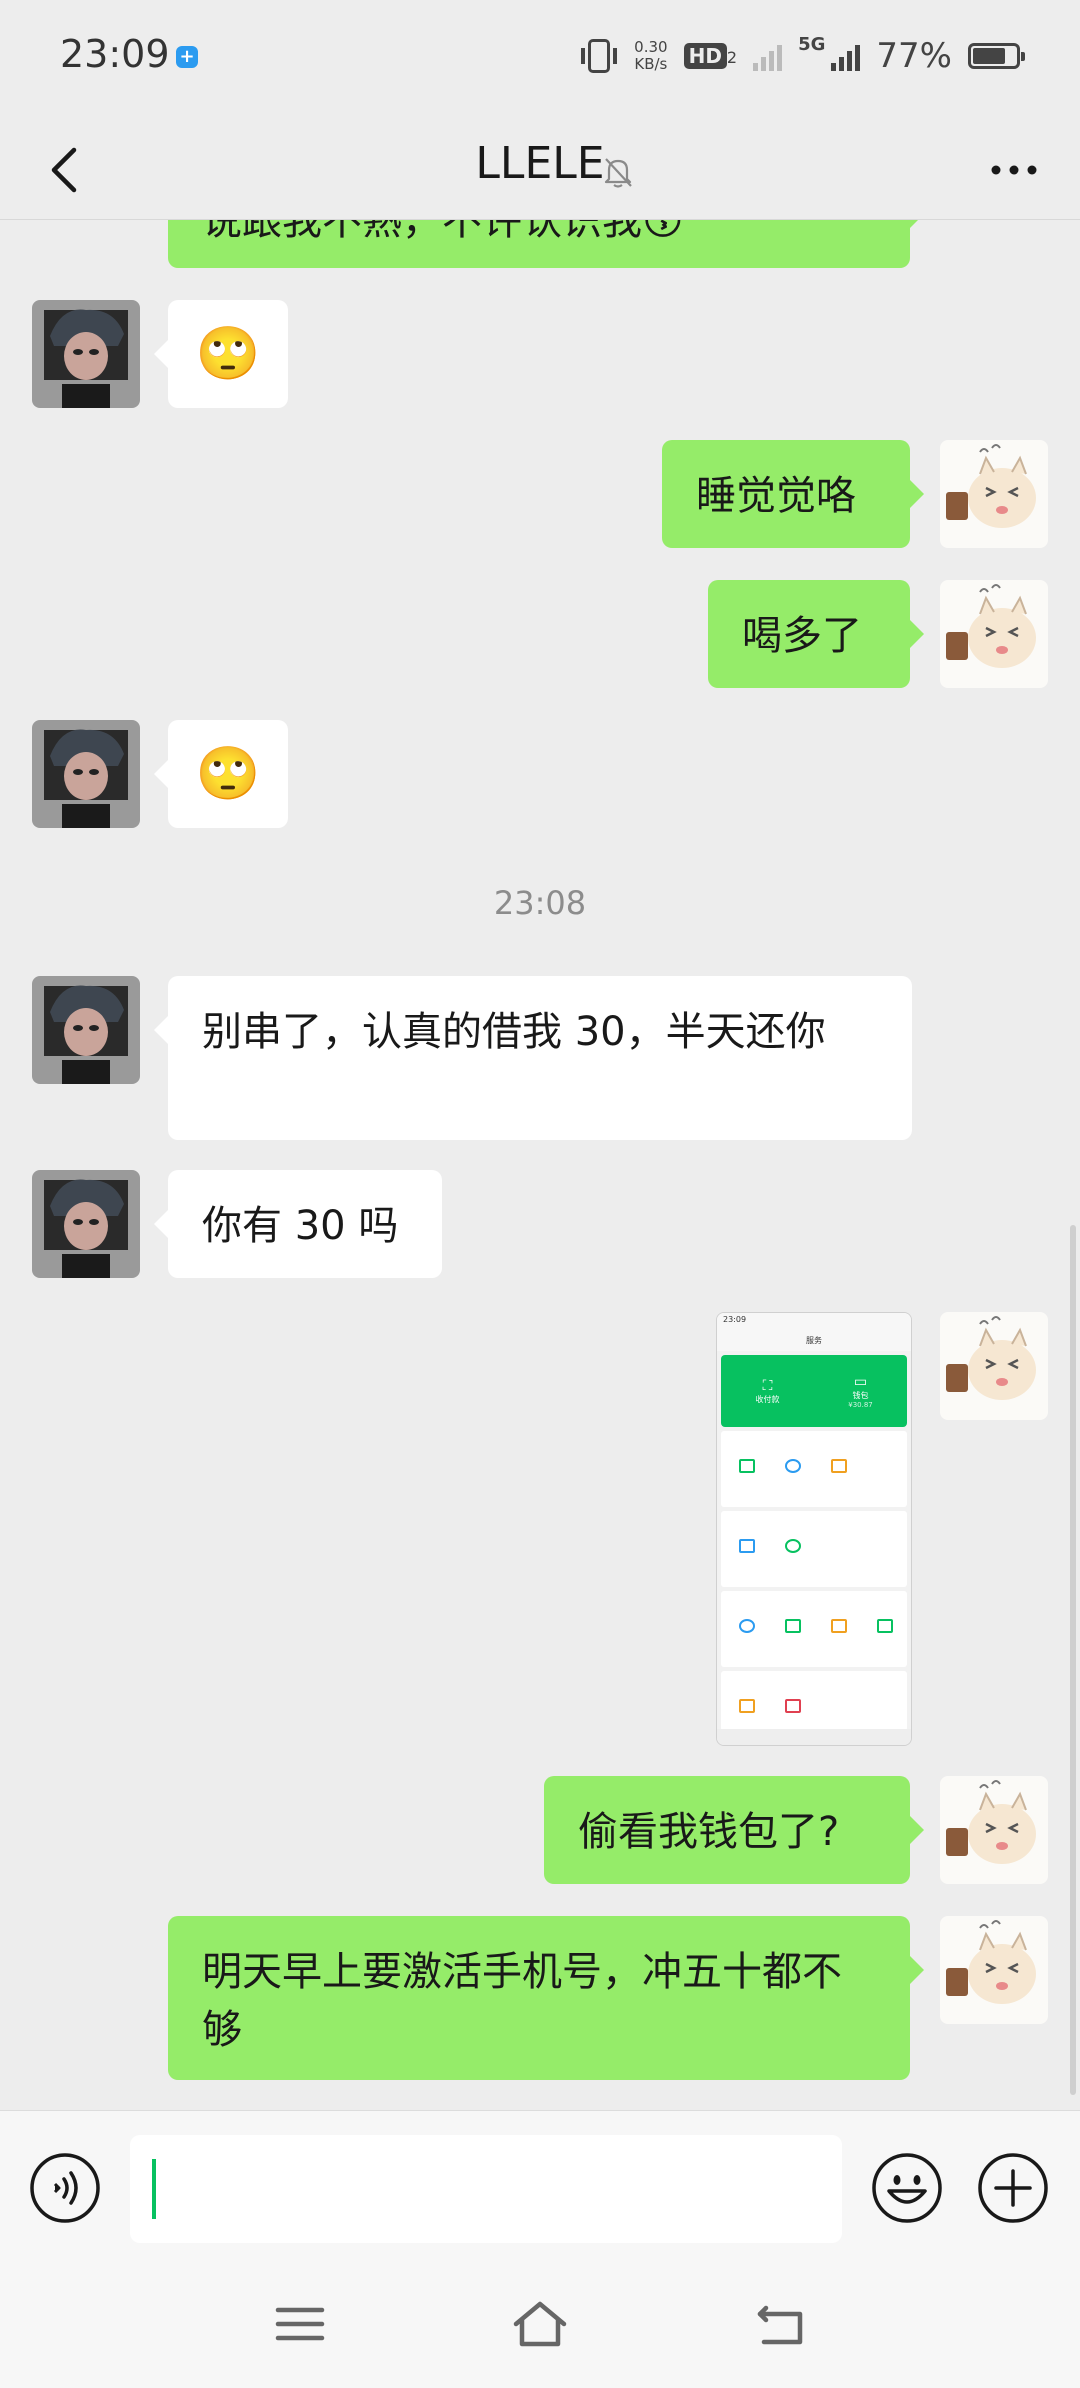 The width and height of the screenshot is (1080, 2388). Describe the element at coordinates (812, 44) in the screenshot. I see `network-type: 5G` at that location.